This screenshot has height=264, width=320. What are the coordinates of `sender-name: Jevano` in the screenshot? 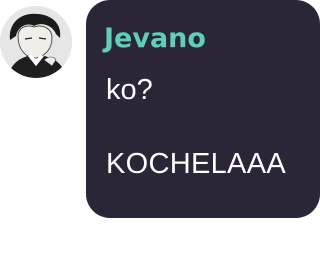 It's located at (155, 38).